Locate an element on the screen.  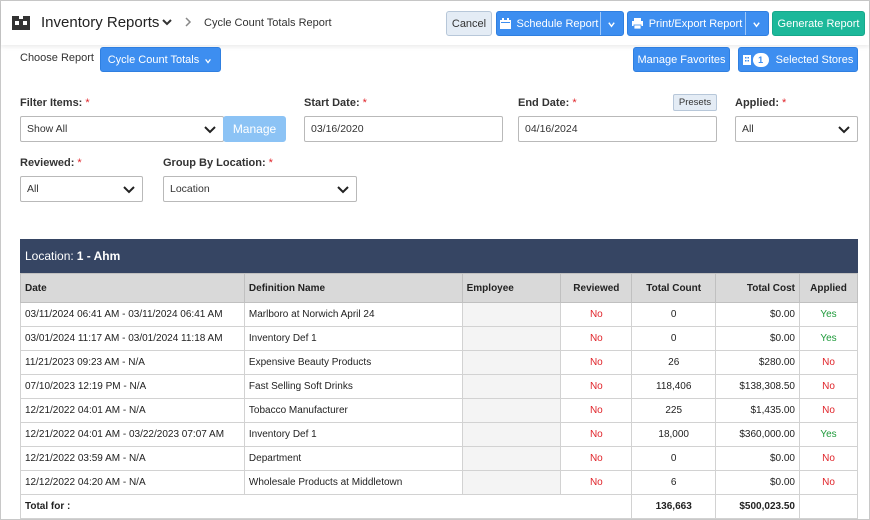
column-header-total-cost: Total Cost is located at coordinates (757, 288).